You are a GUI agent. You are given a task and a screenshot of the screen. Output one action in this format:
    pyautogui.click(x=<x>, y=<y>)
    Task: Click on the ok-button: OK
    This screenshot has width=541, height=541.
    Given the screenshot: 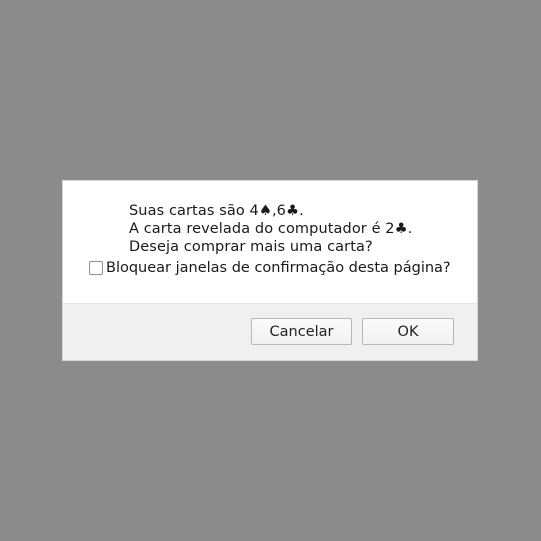 What is the action you would take?
    pyautogui.click(x=408, y=331)
    